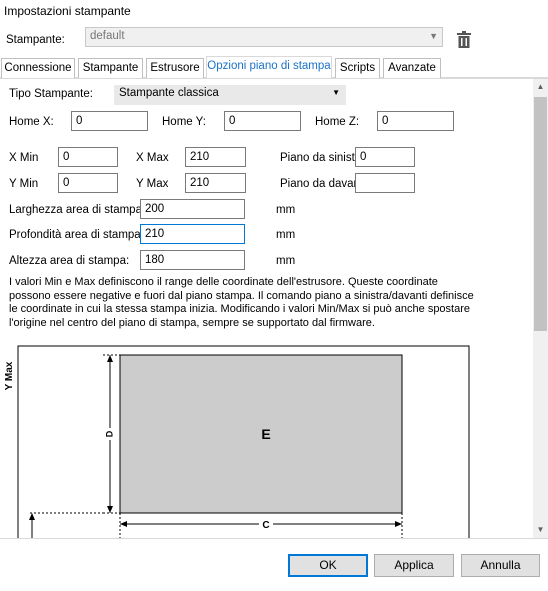 The height and width of the screenshot is (591, 548). I want to click on y-max-label: Y Max, so click(152, 184).